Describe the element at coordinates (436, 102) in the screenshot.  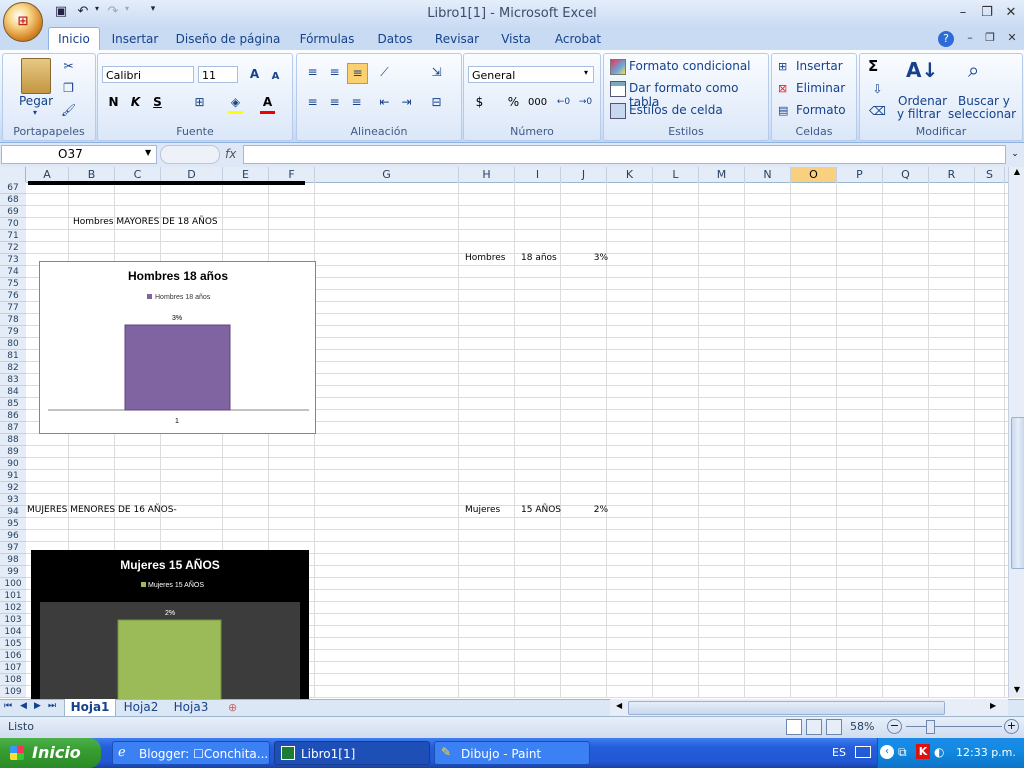
I see `merge-center-icon: ⊟` at that location.